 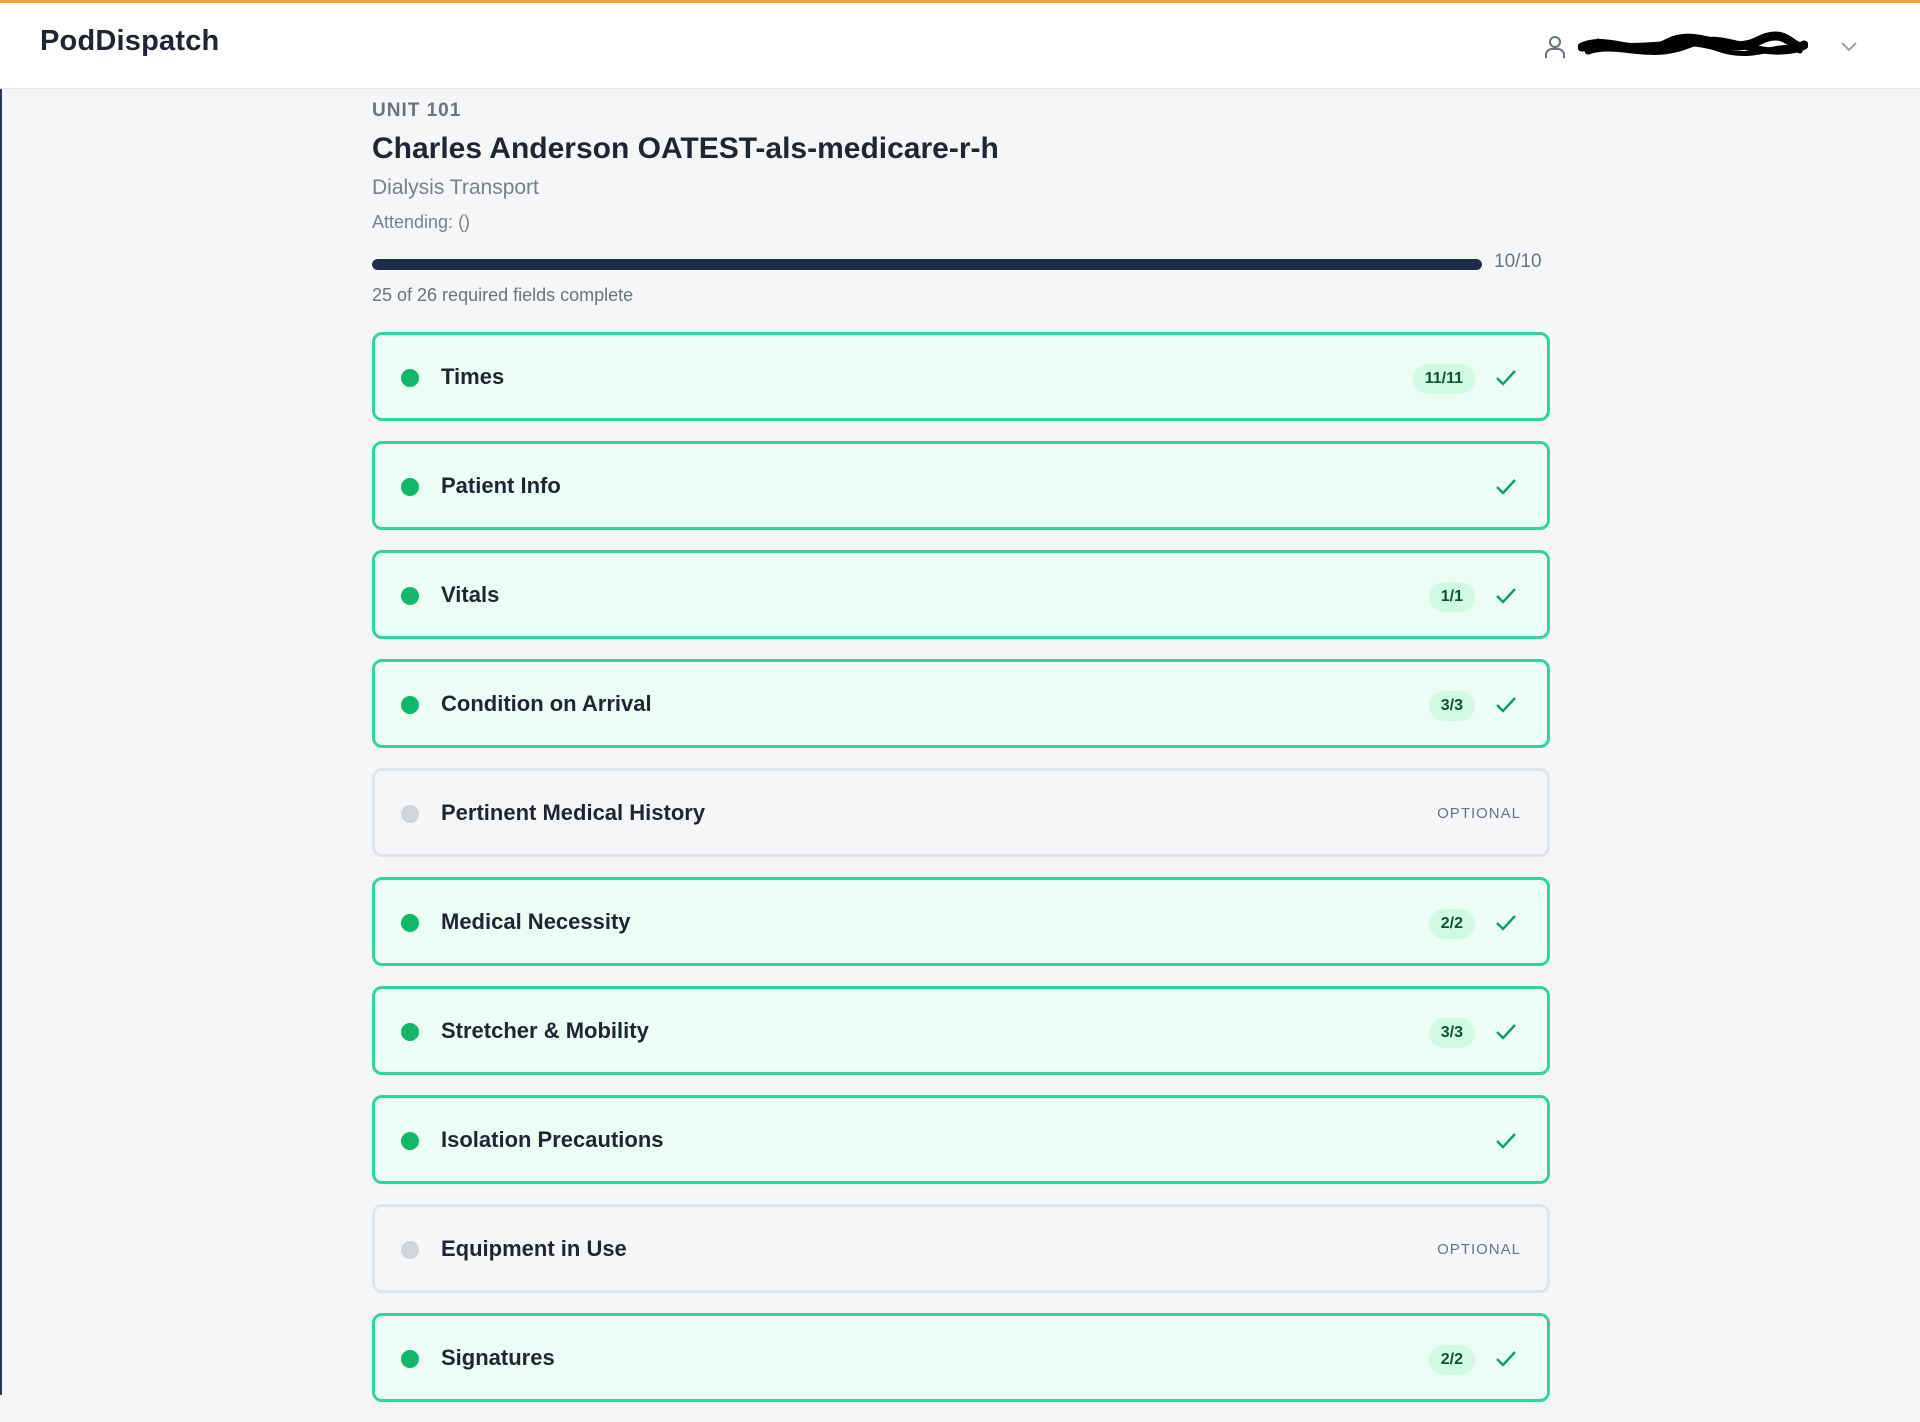 What do you see at coordinates (473, 376) in the screenshot?
I see `section-label: Times` at bounding box center [473, 376].